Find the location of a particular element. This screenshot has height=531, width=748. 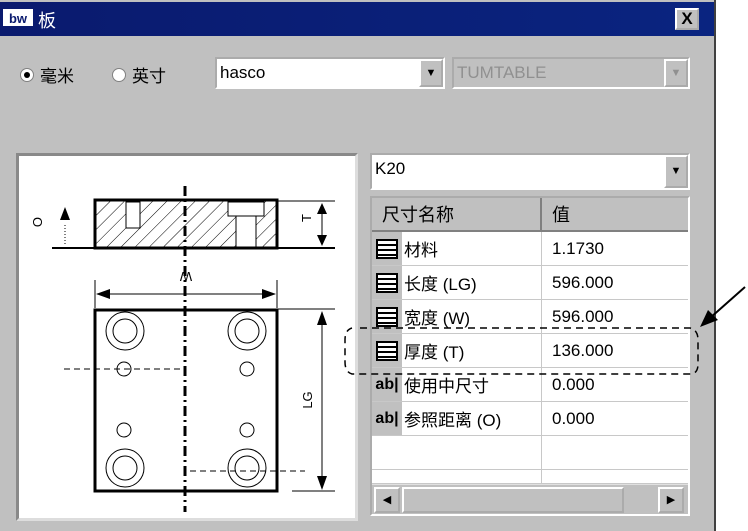

annotation-overlay is located at coordinates (545, 330).